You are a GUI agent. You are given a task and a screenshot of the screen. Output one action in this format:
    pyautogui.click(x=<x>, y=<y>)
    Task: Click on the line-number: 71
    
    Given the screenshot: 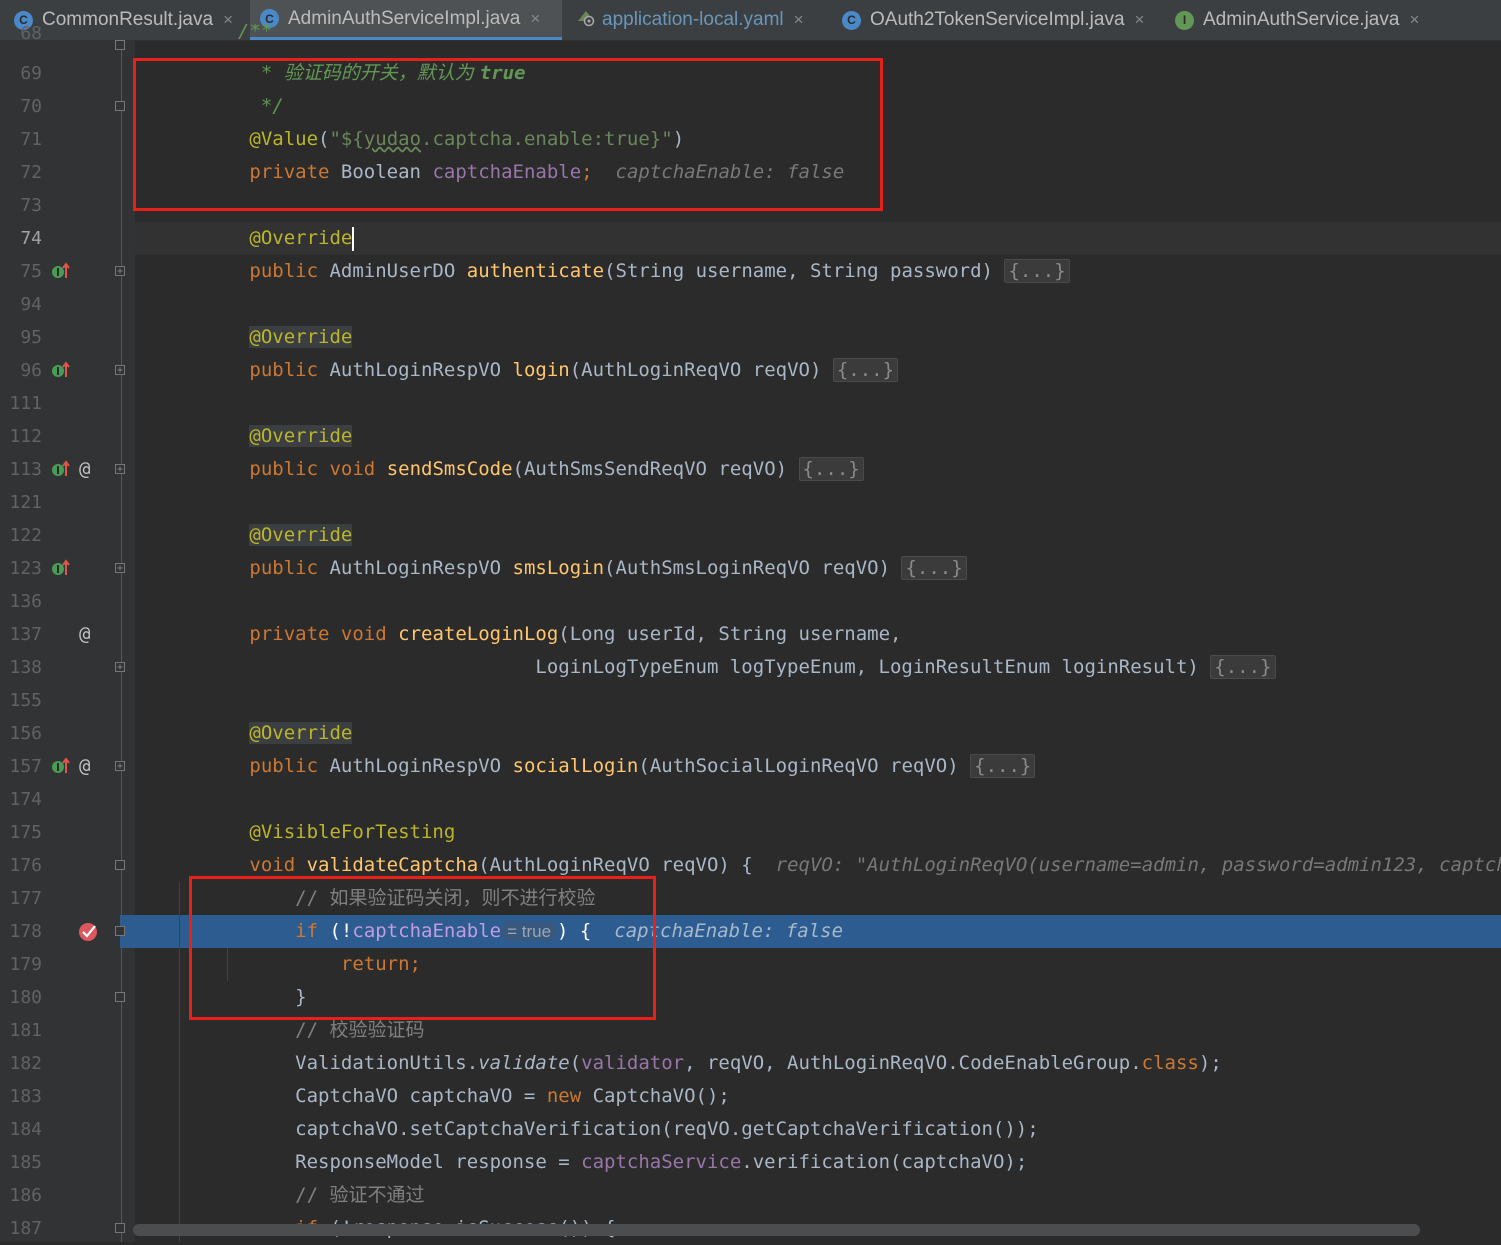 What is the action you would take?
    pyautogui.click(x=31, y=139)
    